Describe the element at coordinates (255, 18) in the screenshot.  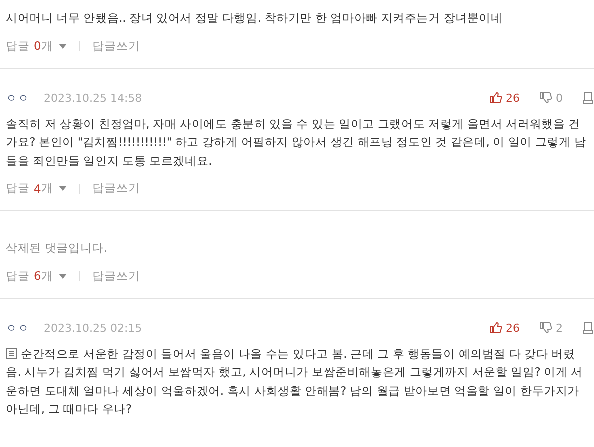
I see `comment-text: 시어머니 너무 안됐음.. 장녀 있어서 정말 다행임. 착하기만 한 엄마아빠 지켜주는거 장녀뿐이네` at that location.